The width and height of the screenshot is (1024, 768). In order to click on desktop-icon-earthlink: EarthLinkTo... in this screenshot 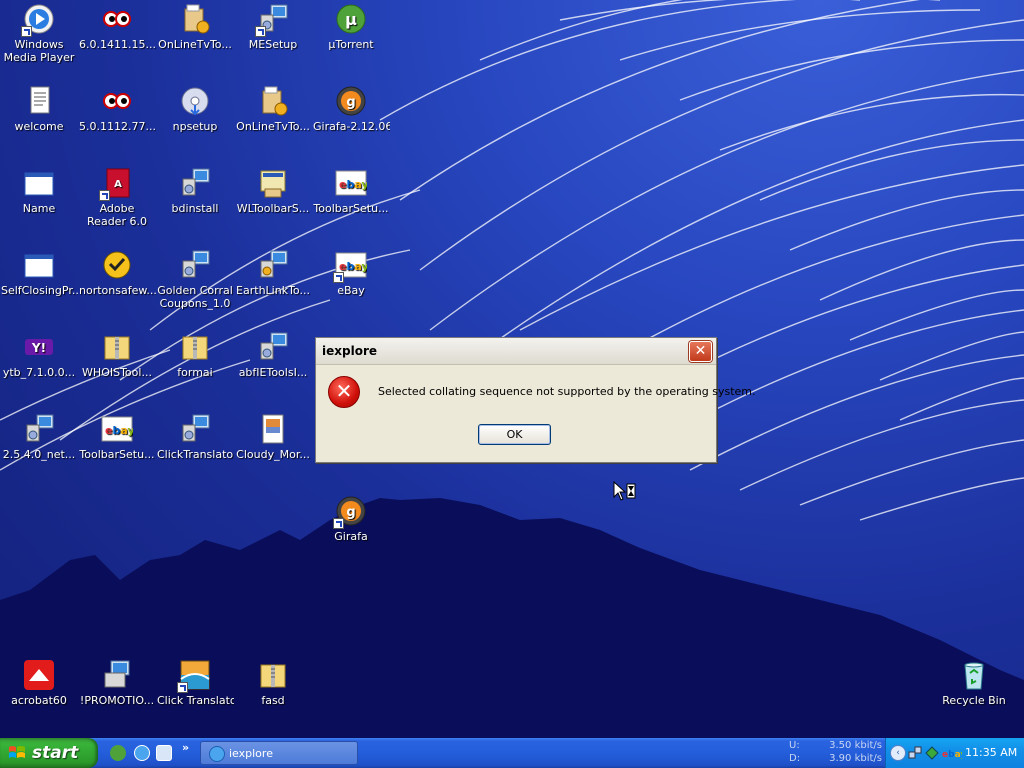, I will do `click(273, 273)`.